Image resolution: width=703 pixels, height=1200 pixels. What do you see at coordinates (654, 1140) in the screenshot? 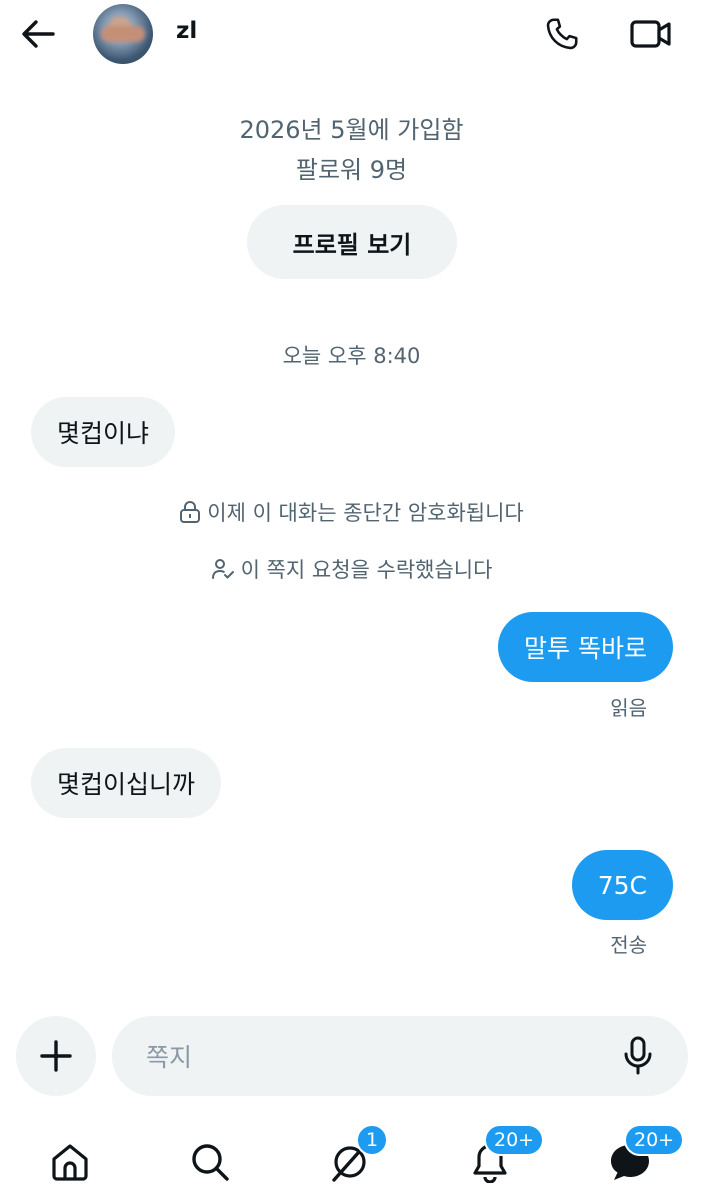
I see `messages-badge: 20+` at bounding box center [654, 1140].